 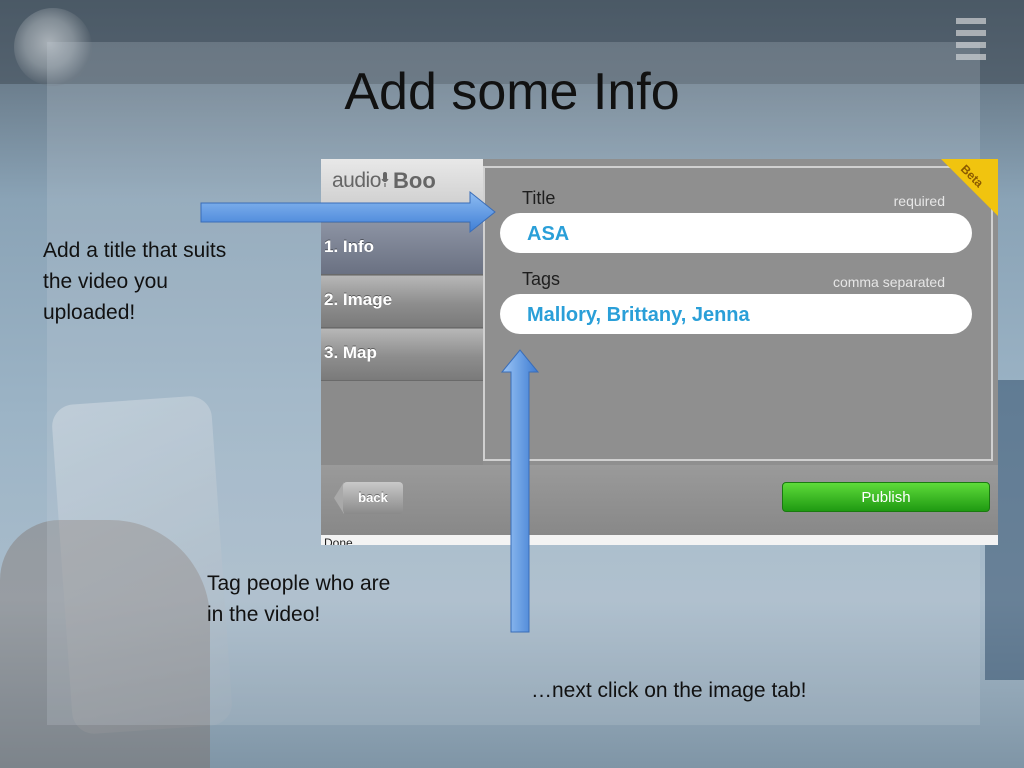 What do you see at coordinates (888, 282) in the screenshot?
I see `tags-comma-separated-hint: comma separated` at bounding box center [888, 282].